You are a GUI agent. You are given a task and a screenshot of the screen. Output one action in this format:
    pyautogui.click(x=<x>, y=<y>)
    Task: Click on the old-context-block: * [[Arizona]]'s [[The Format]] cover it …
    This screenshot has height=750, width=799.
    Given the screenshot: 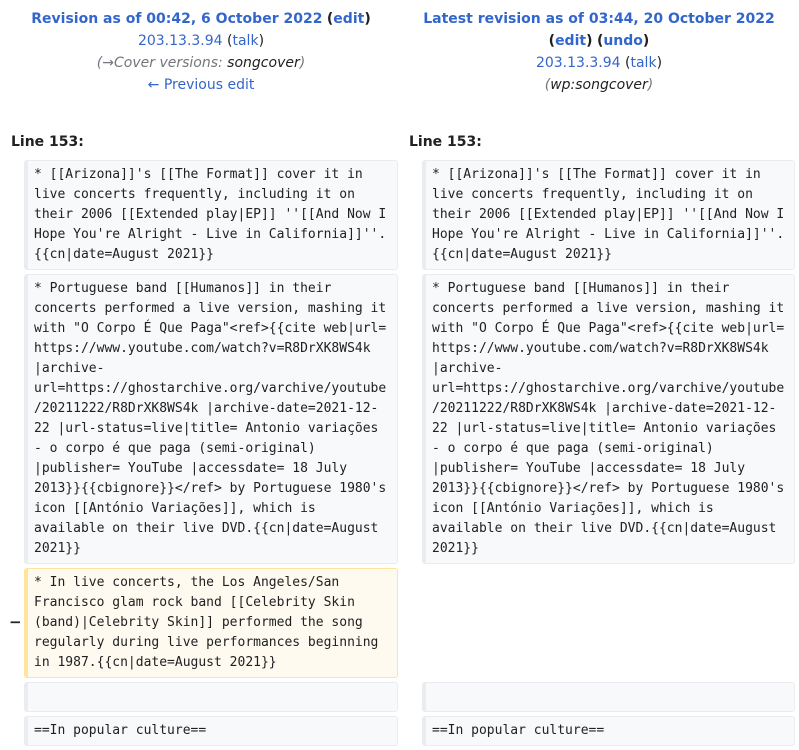 What is the action you would take?
    pyautogui.click(x=211, y=215)
    